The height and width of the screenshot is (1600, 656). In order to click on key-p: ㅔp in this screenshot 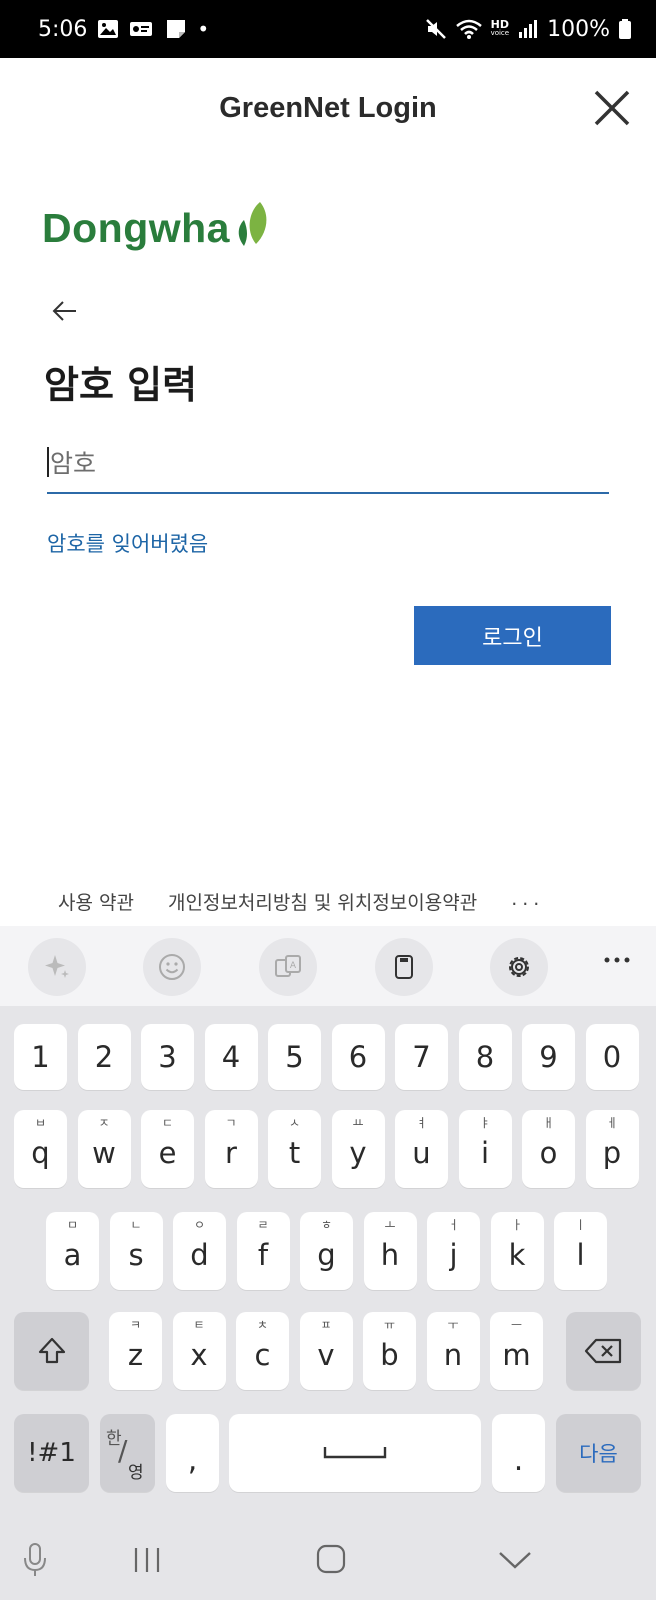, I will do `click(612, 1149)`.